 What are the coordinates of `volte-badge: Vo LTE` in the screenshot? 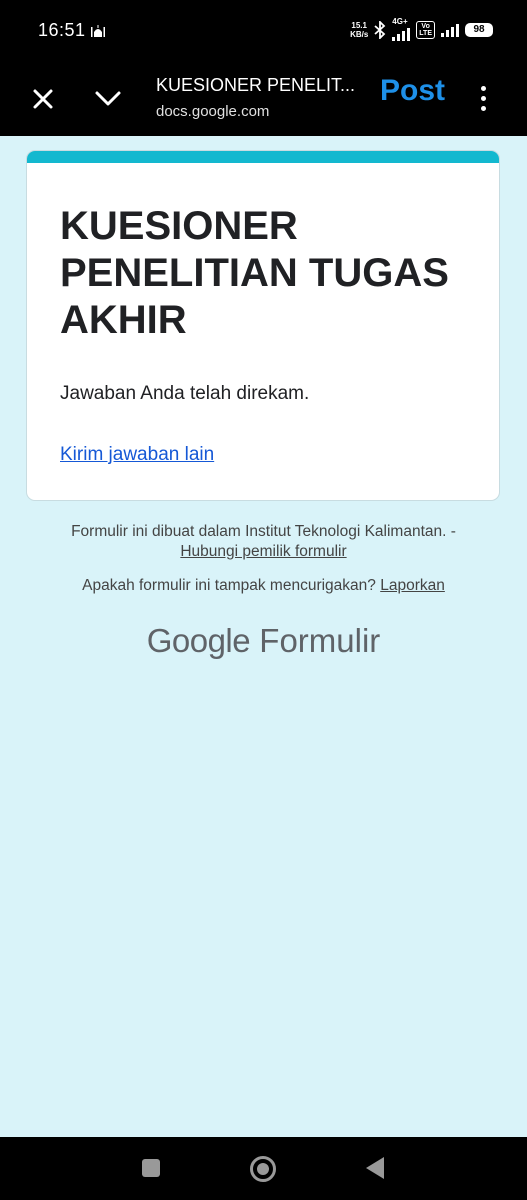 It's located at (425, 29).